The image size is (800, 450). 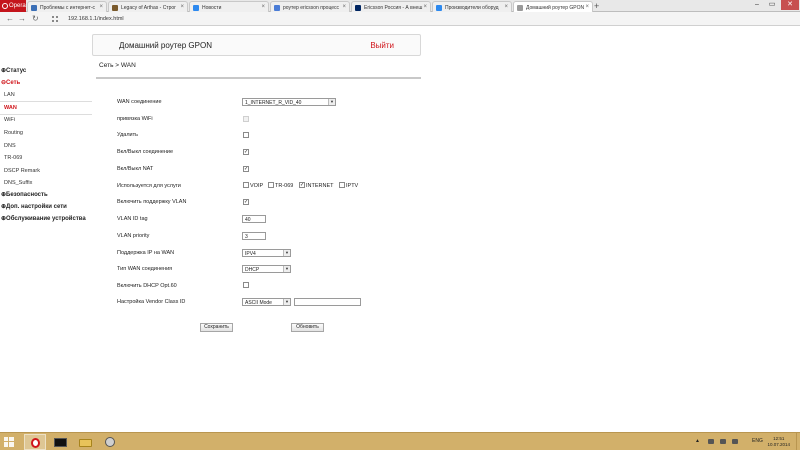 I want to click on flag-icon, so click(x=723, y=441).